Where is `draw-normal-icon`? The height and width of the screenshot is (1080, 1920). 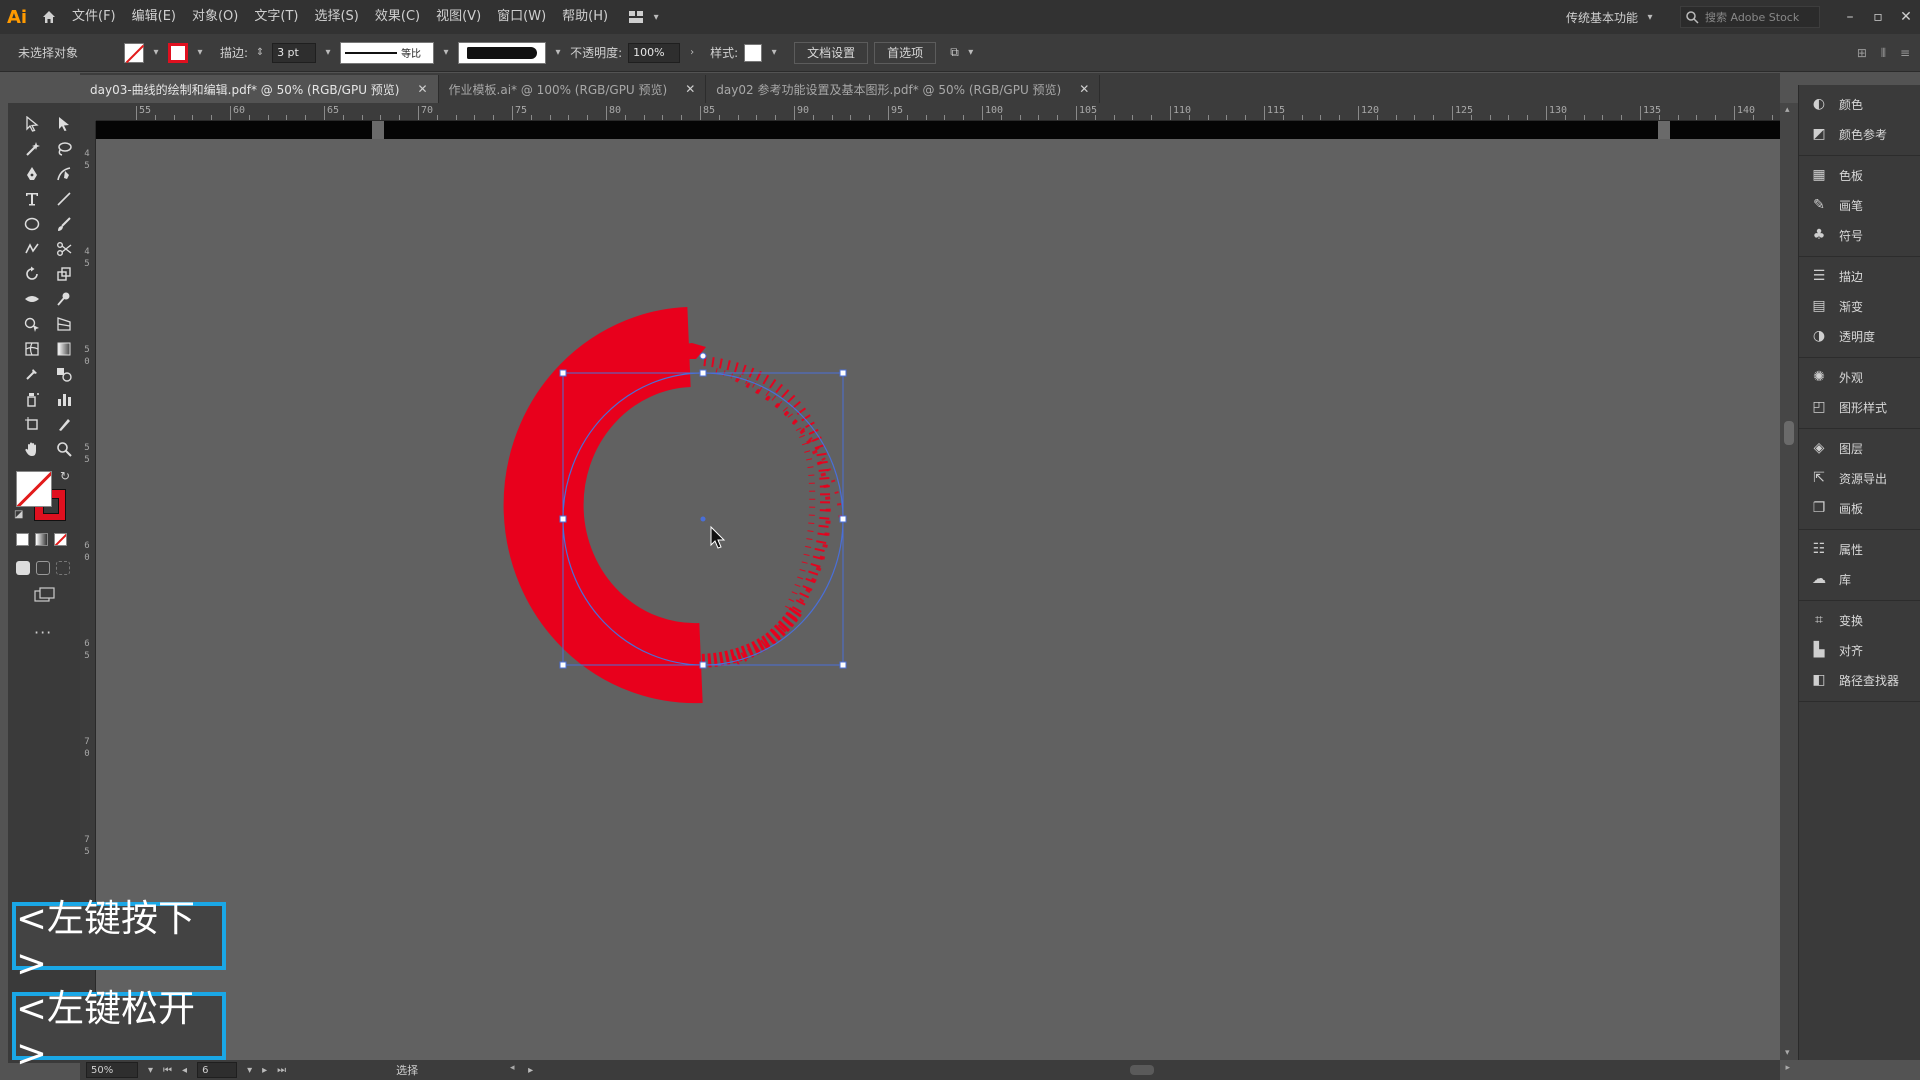 draw-normal-icon is located at coordinates (23, 568).